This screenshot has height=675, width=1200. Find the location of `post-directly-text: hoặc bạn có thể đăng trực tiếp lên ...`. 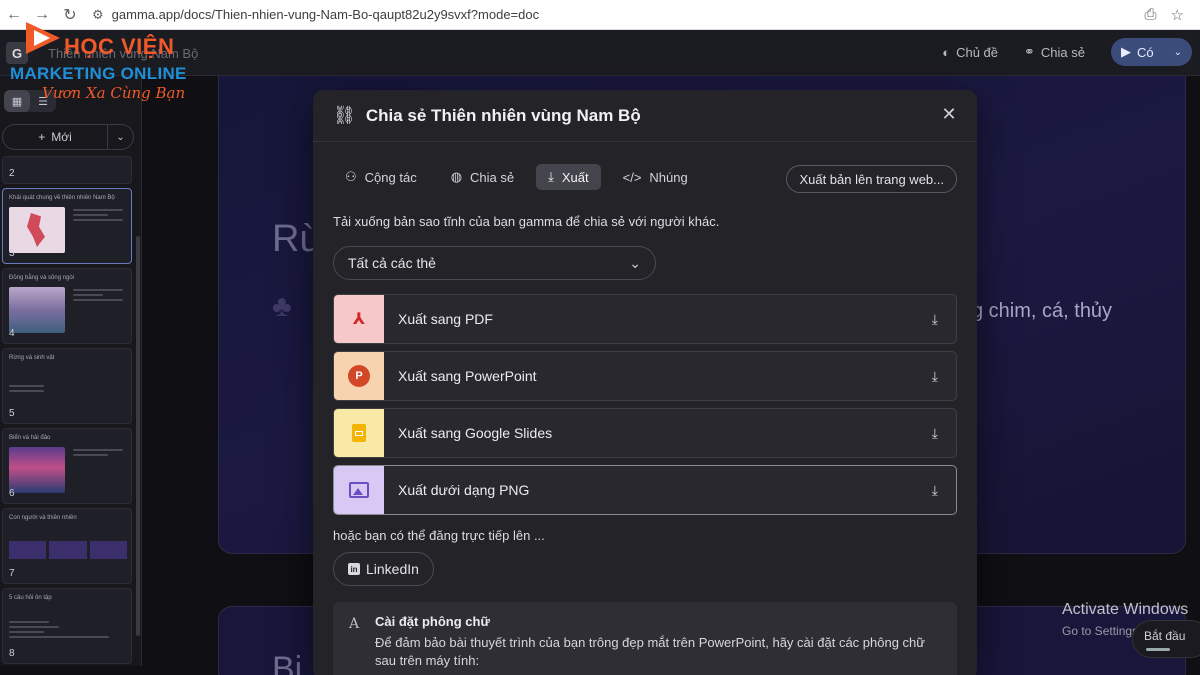

post-directly-text: hoặc bạn có thể đăng trực tiếp lên ... is located at coordinates (439, 535).